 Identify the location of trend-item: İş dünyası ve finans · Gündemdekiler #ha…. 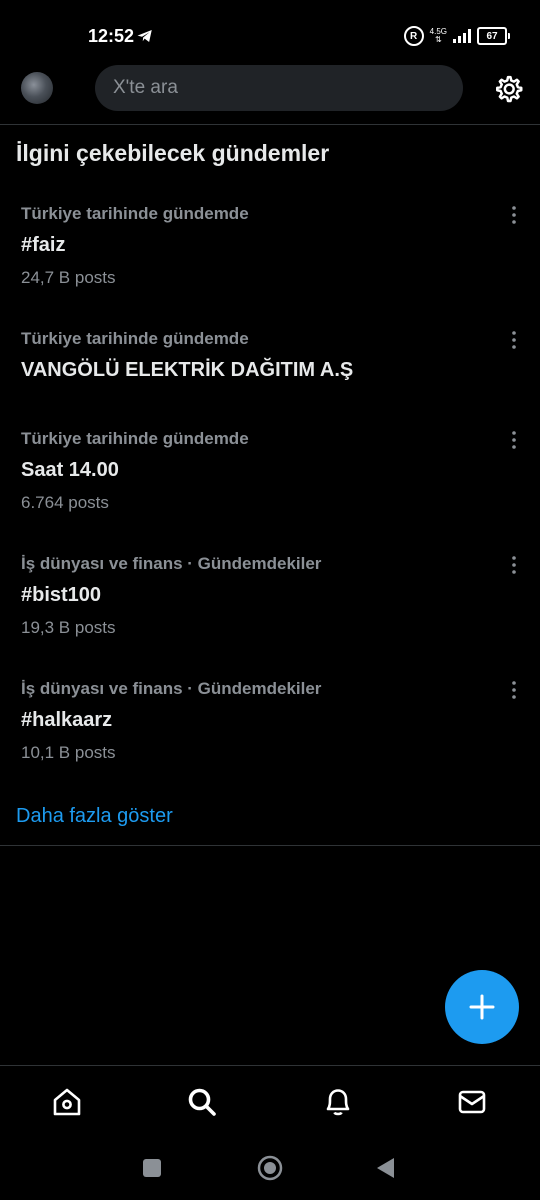
(270, 729).